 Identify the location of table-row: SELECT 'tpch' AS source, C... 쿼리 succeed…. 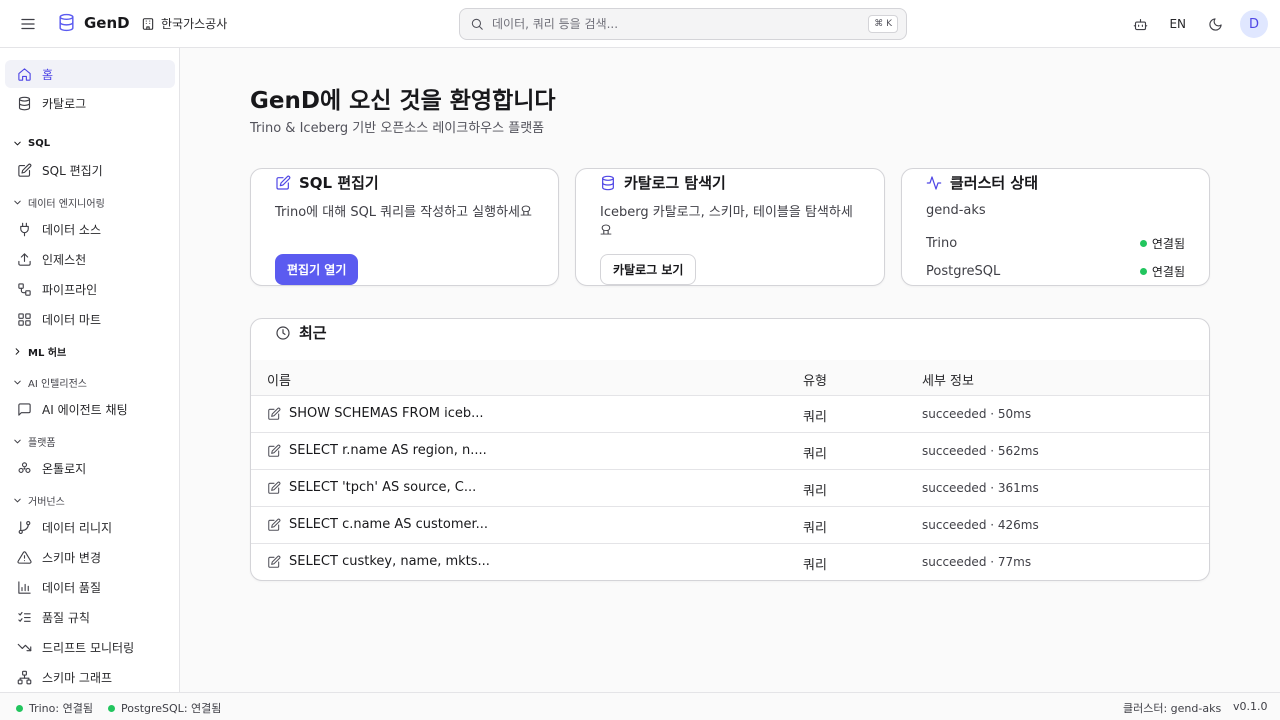
(730, 488).